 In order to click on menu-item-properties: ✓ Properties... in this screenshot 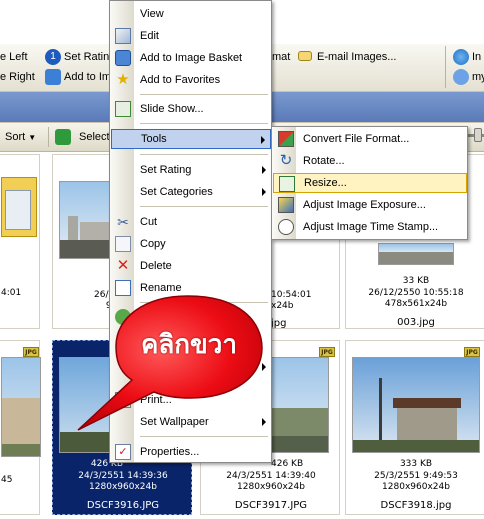, I will do `click(191, 452)`.